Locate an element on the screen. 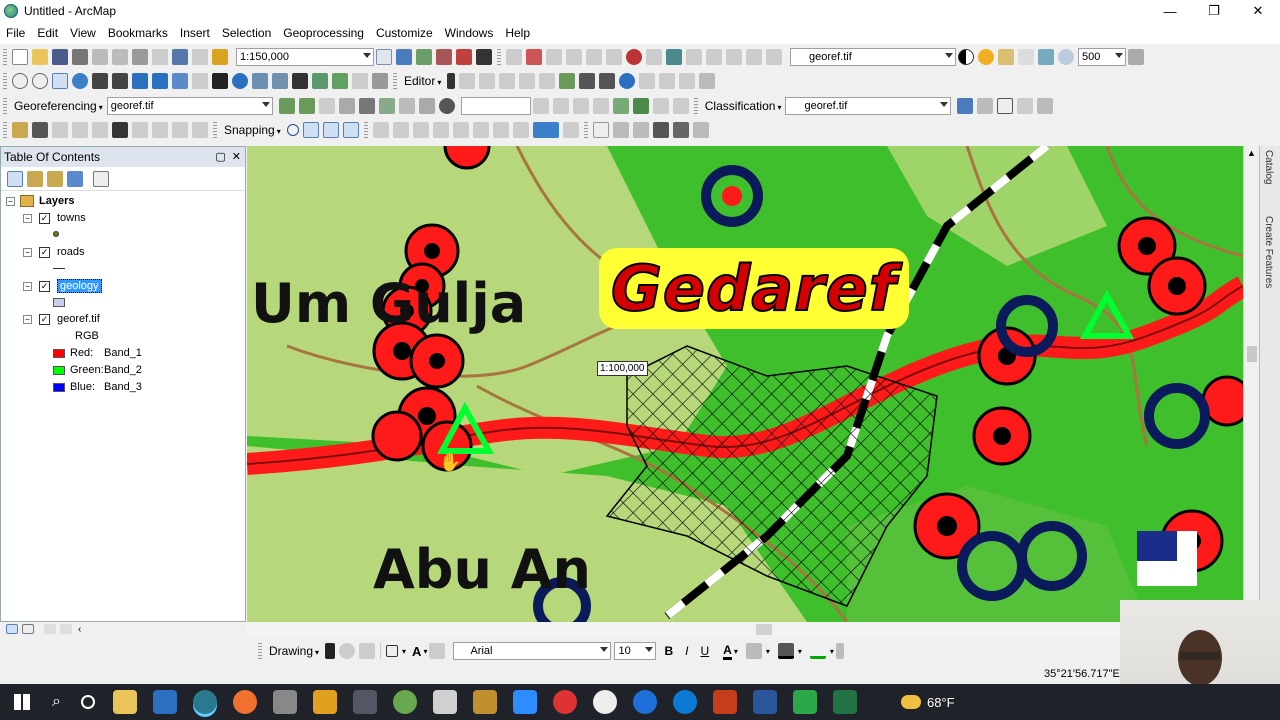  layout-view-tab-icon is located at coordinates (28, 629).